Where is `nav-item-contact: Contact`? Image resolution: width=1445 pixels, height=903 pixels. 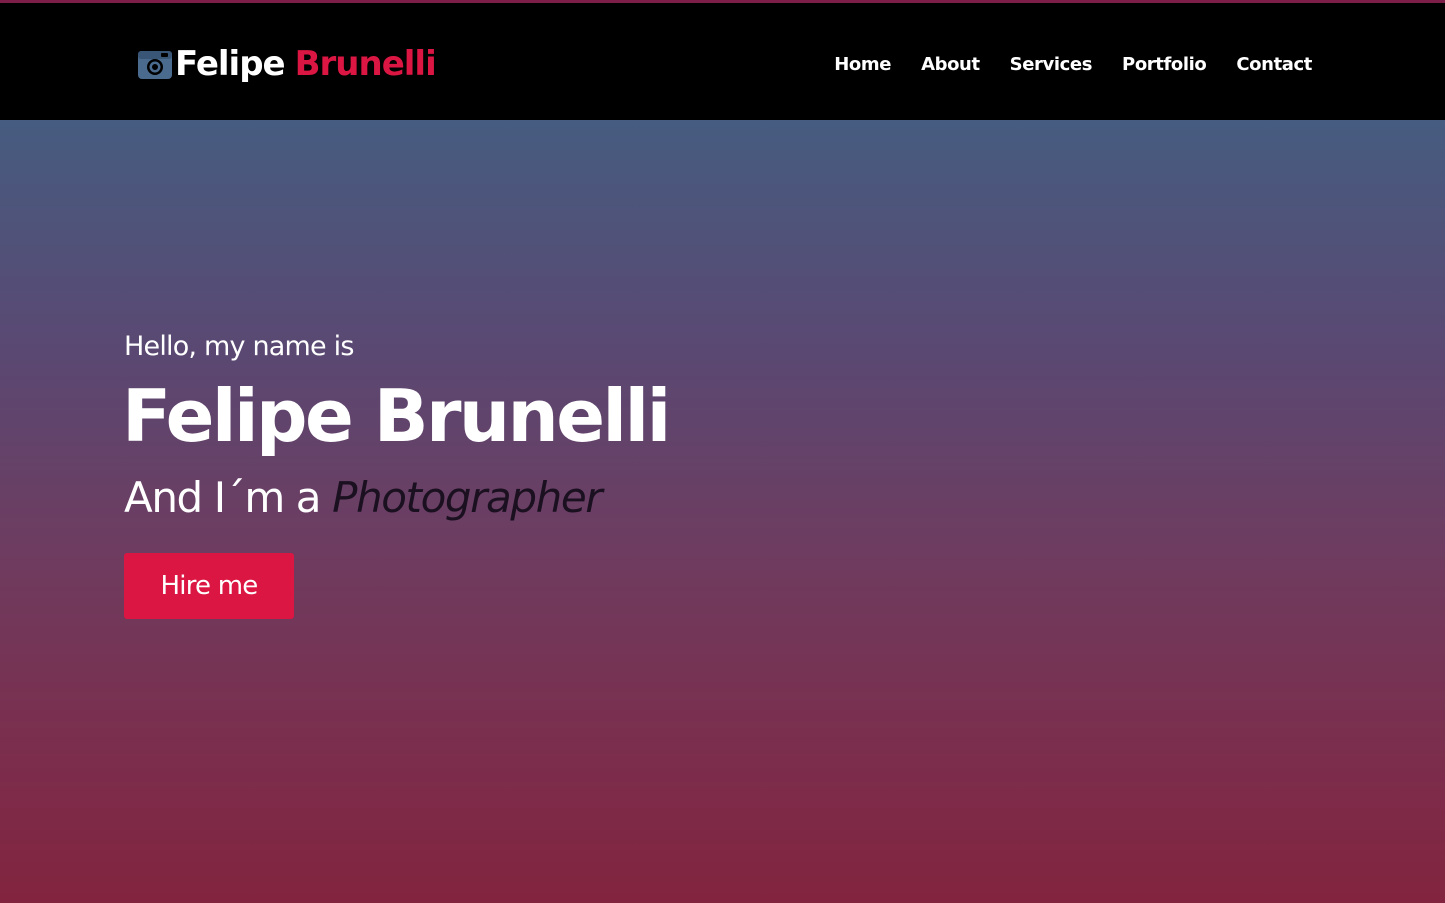
nav-item-contact: Contact is located at coordinates (1274, 65).